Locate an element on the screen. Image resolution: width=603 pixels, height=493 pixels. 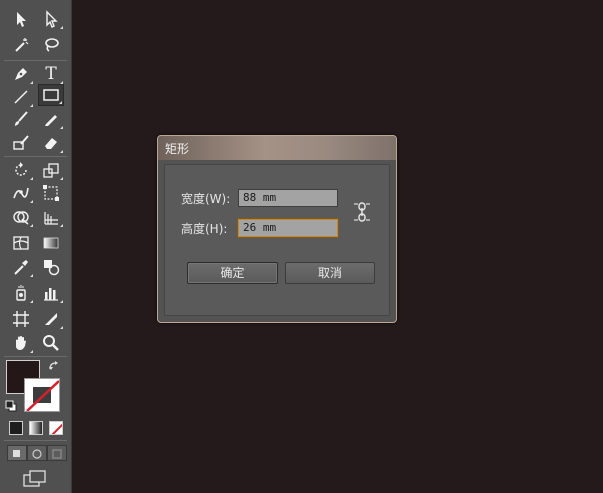
stroke-color-swatch is located at coordinates (42, 395).